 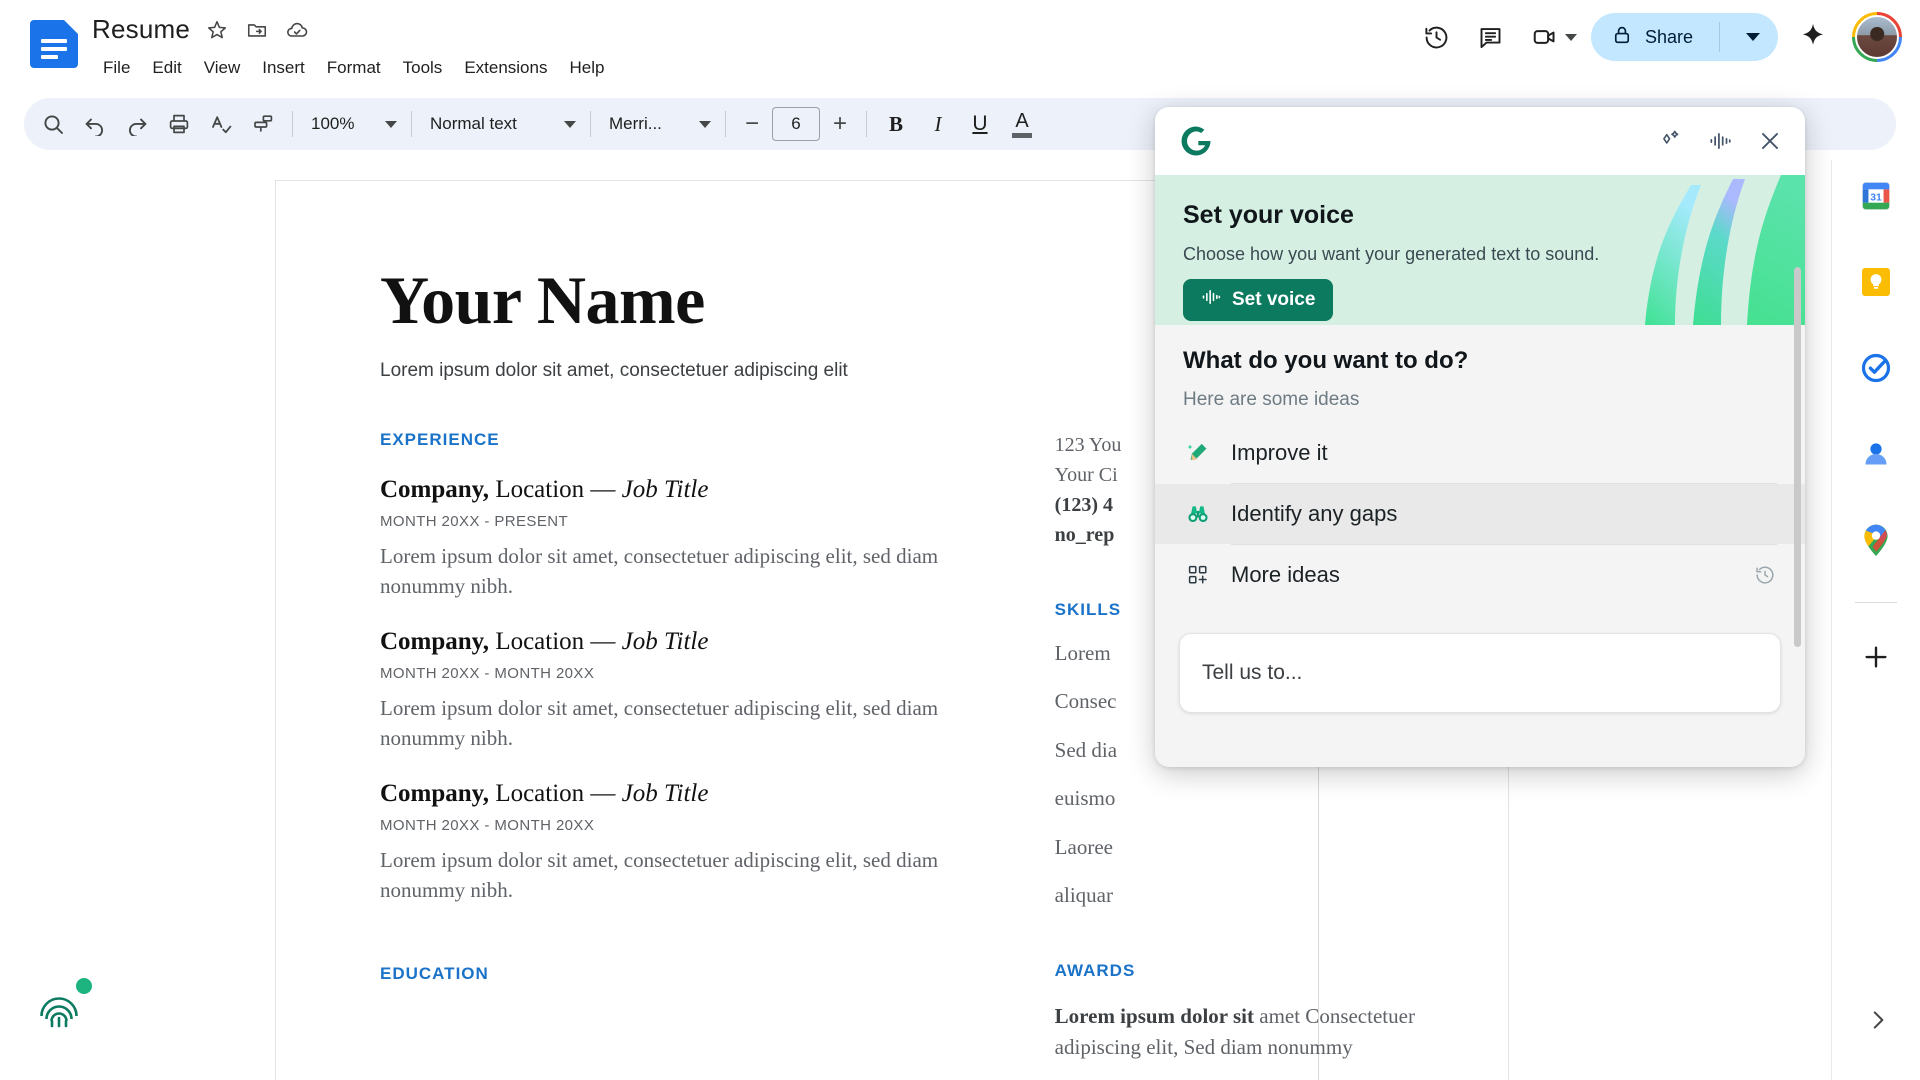 What do you see at coordinates (1876, 540) in the screenshot?
I see `google-maps-icon` at bounding box center [1876, 540].